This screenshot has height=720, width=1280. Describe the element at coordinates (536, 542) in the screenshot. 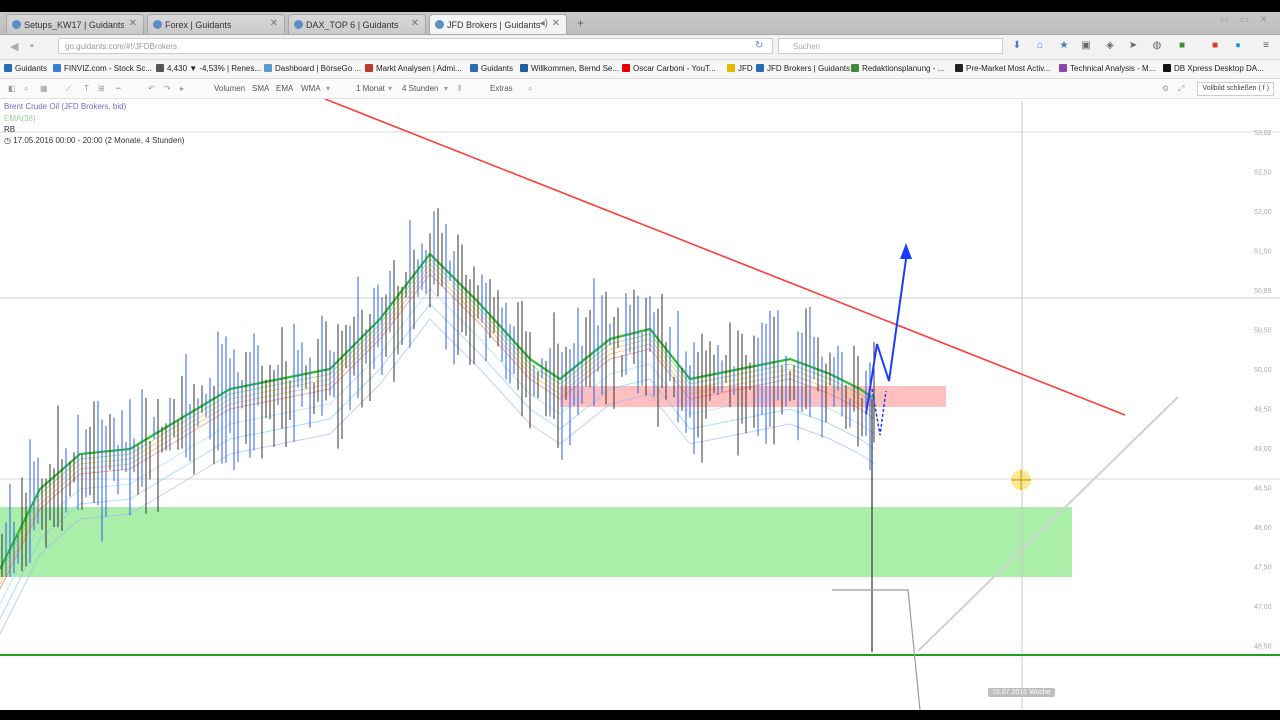

I see `support-zone` at that location.